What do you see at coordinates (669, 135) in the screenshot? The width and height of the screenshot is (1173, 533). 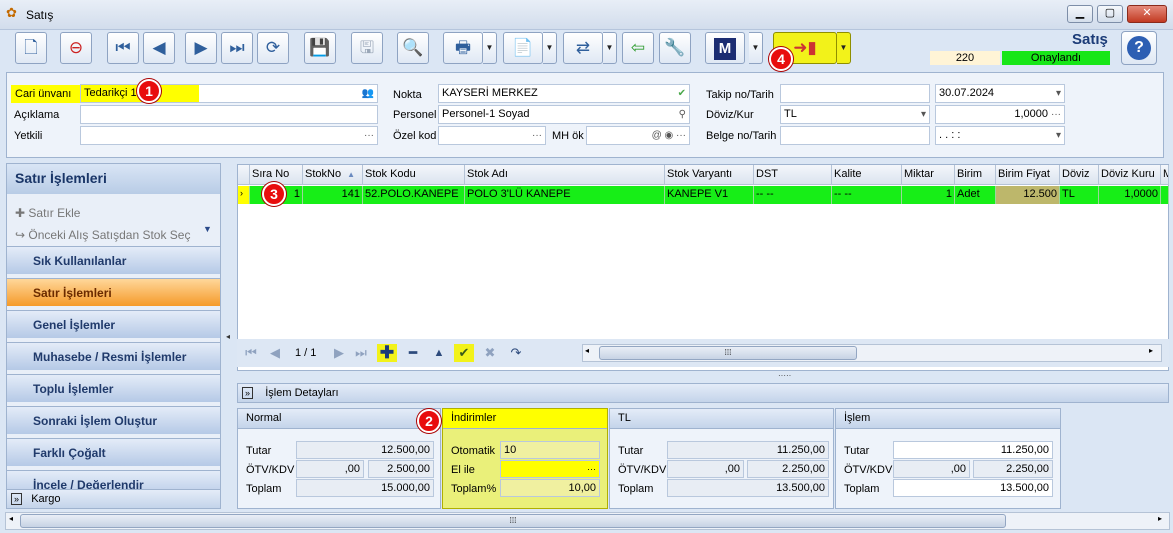 I see `at-eye-icon: @ ◉ ···` at bounding box center [669, 135].